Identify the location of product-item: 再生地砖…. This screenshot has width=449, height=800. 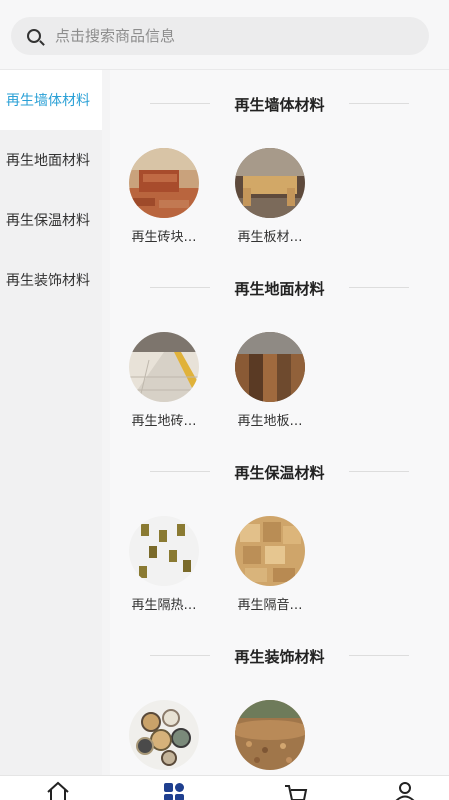
(164, 380).